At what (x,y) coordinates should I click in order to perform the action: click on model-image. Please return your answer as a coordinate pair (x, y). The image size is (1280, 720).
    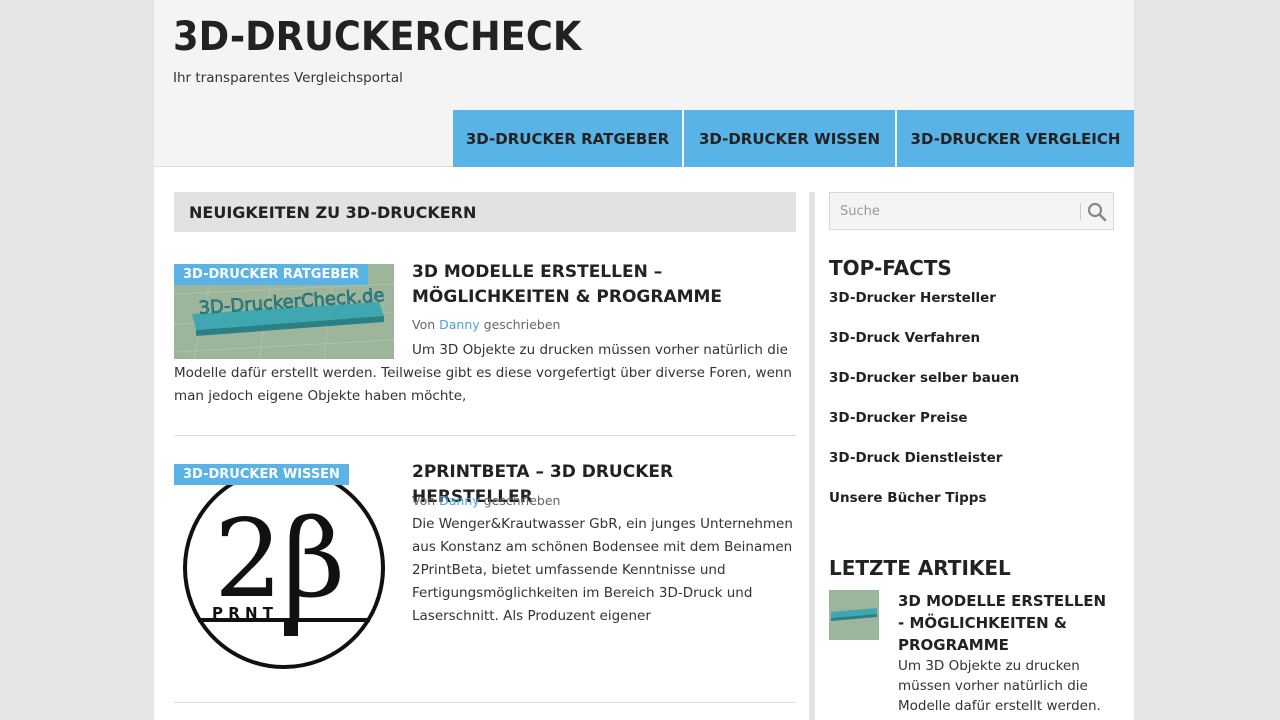
    Looking at the image, I should click on (854, 615).